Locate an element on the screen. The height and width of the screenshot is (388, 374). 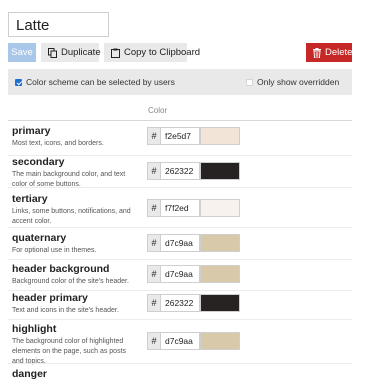
delete-button-label: Delete is located at coordinates (339, 52).